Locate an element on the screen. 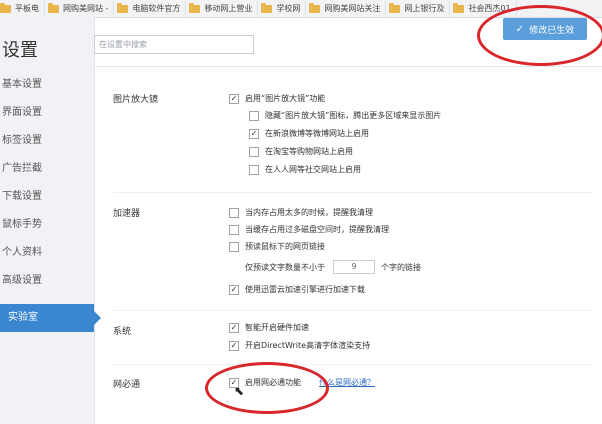  option-enable-wangbitong: 启用网必通功能 什么是网必通？ is located at coordinates (302, 382).